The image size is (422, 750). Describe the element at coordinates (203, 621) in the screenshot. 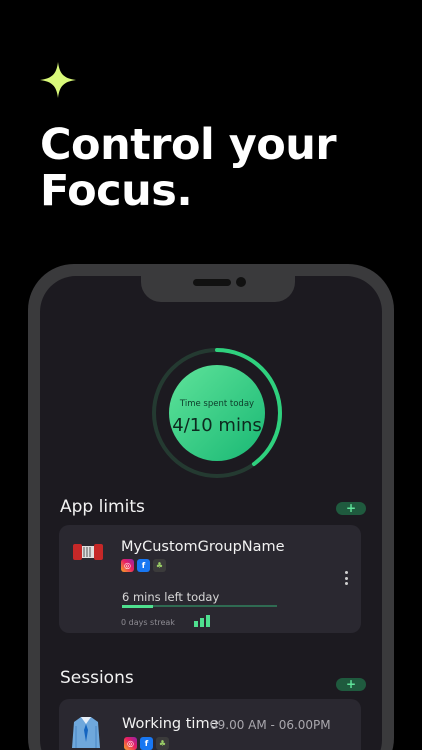

I see `stats-bars-icon` at that location.